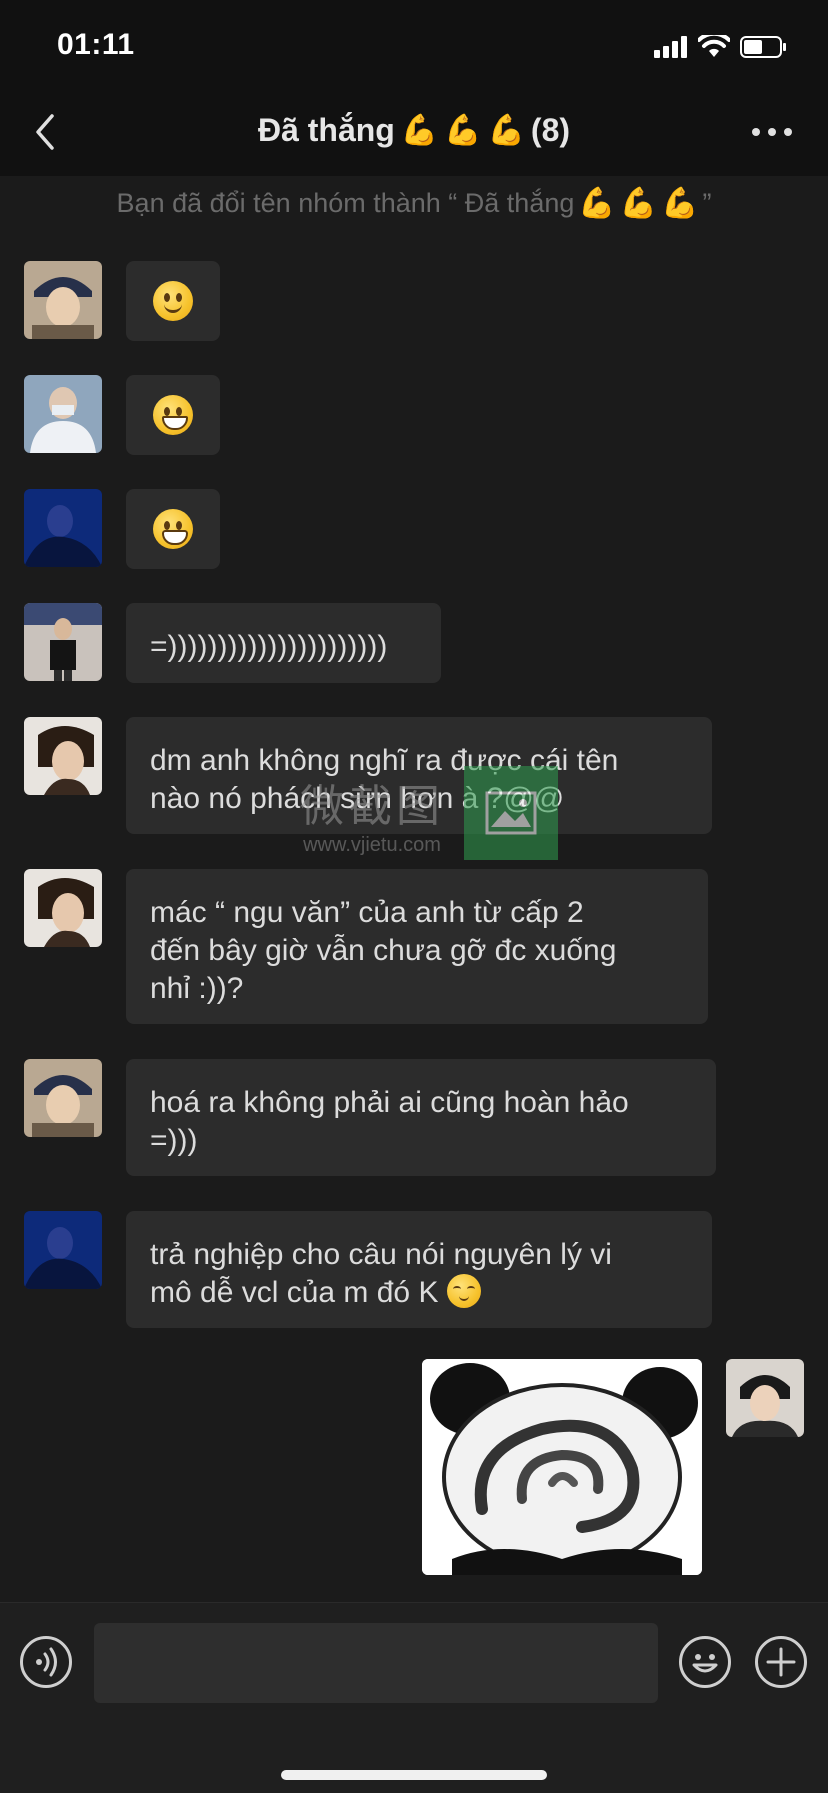 This screenshot has width=828, height=1793. I want to click on message-bubble: =)))))))))))))))))))))), so click(283, 643).